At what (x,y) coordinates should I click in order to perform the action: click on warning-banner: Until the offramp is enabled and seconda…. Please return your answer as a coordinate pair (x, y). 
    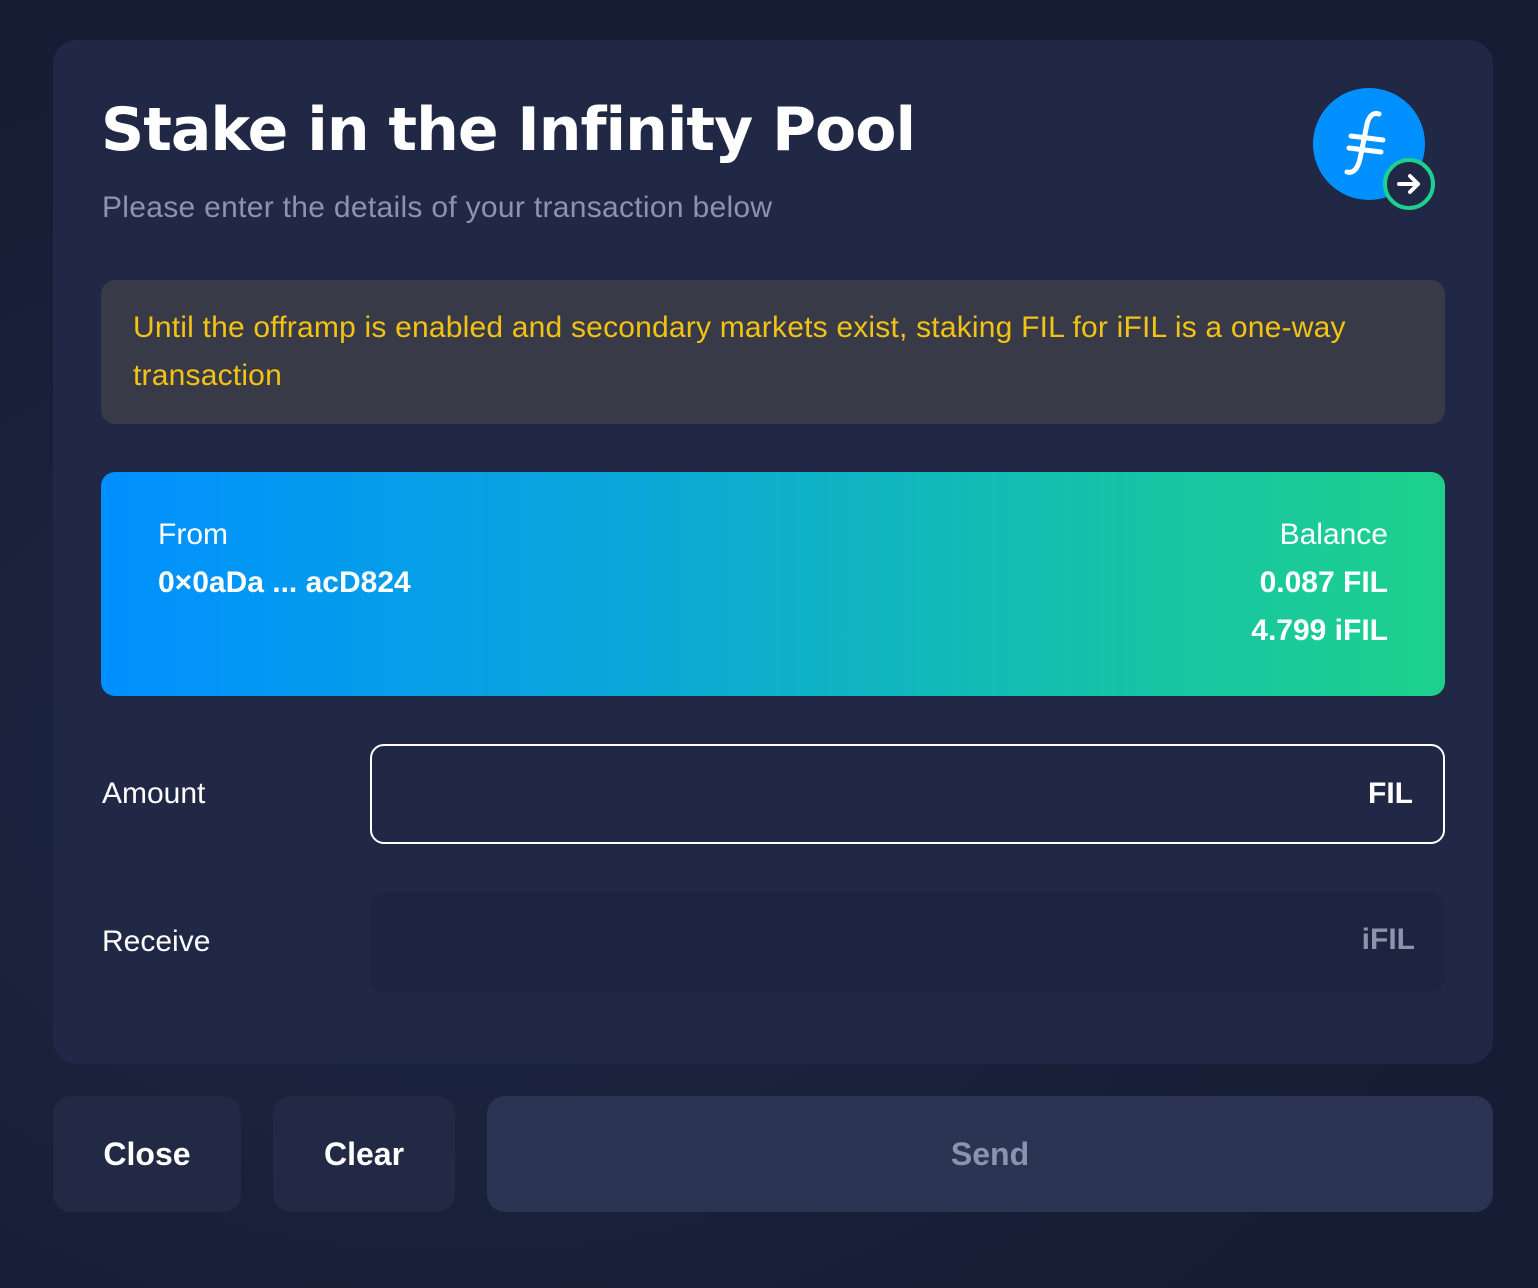
    Looking at the image, I should click on (773, 352).